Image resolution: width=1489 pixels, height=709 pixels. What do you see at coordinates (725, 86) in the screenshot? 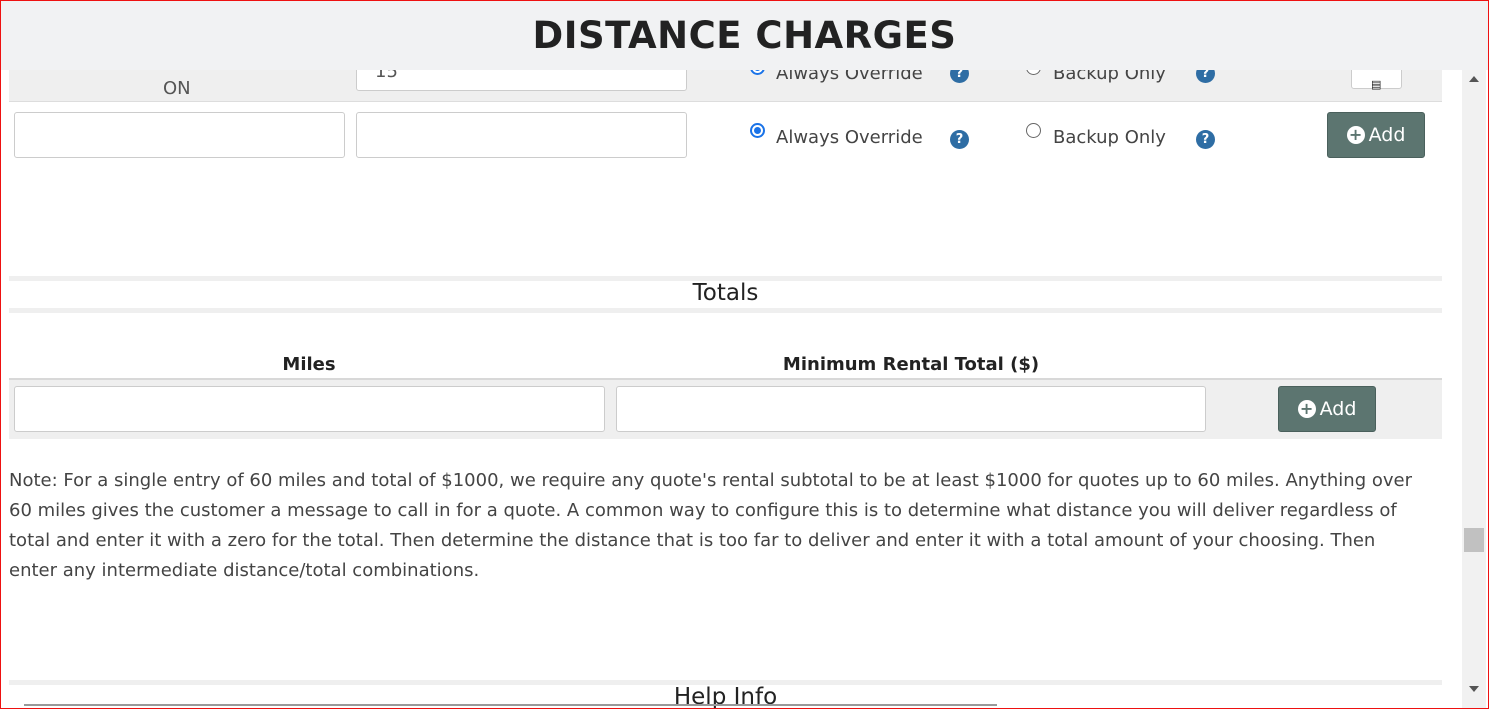
I see `distance-row-existing: ON Always Override ? Backup Only ?` at bounding box center [725, 86].